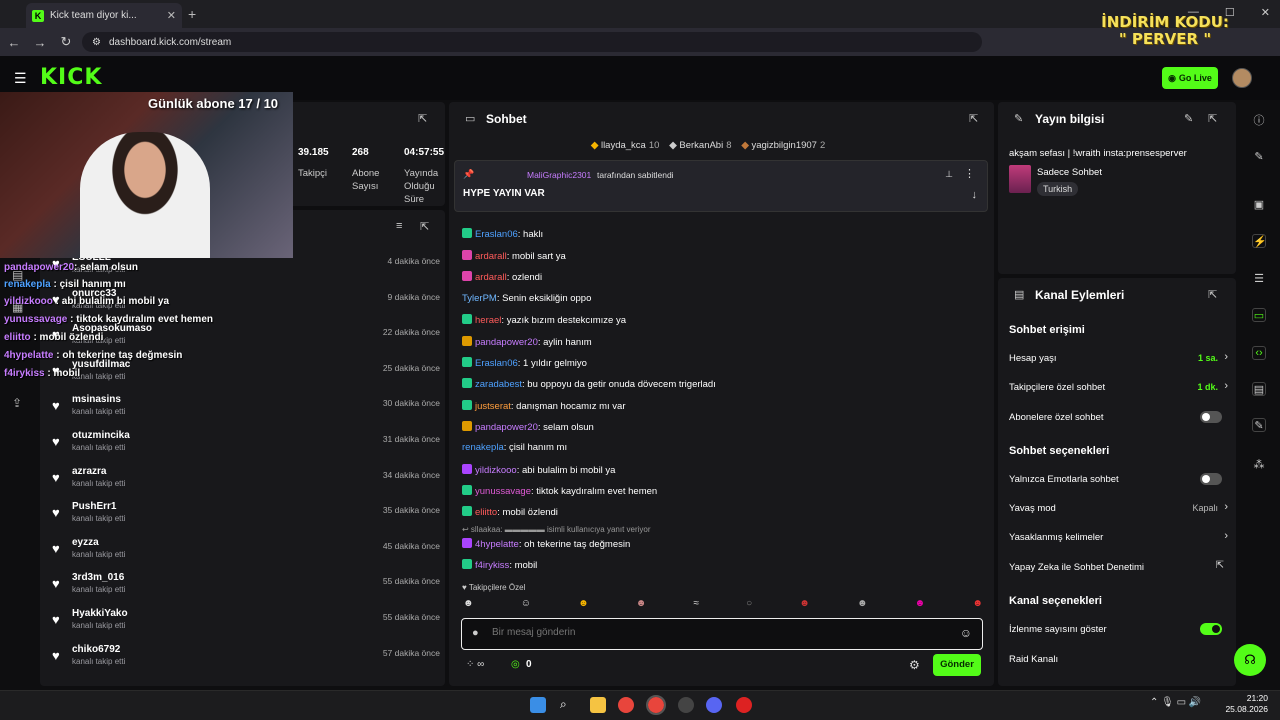 This screenshot has height=720, width=1280. I want to click on chat-username: eliitto, so click(486, 512).